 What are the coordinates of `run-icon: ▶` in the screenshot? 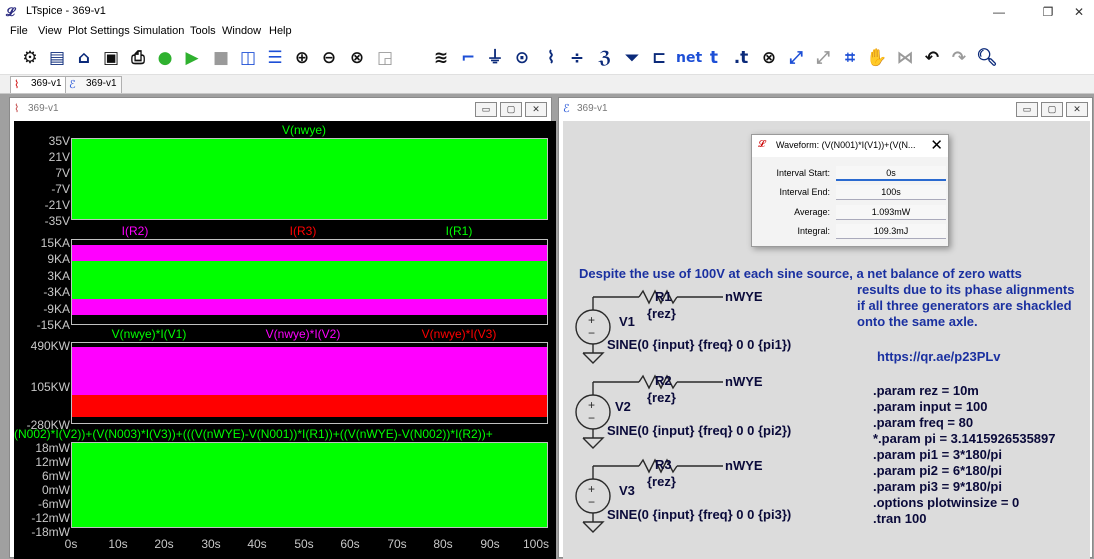 It's located at (192, 58).